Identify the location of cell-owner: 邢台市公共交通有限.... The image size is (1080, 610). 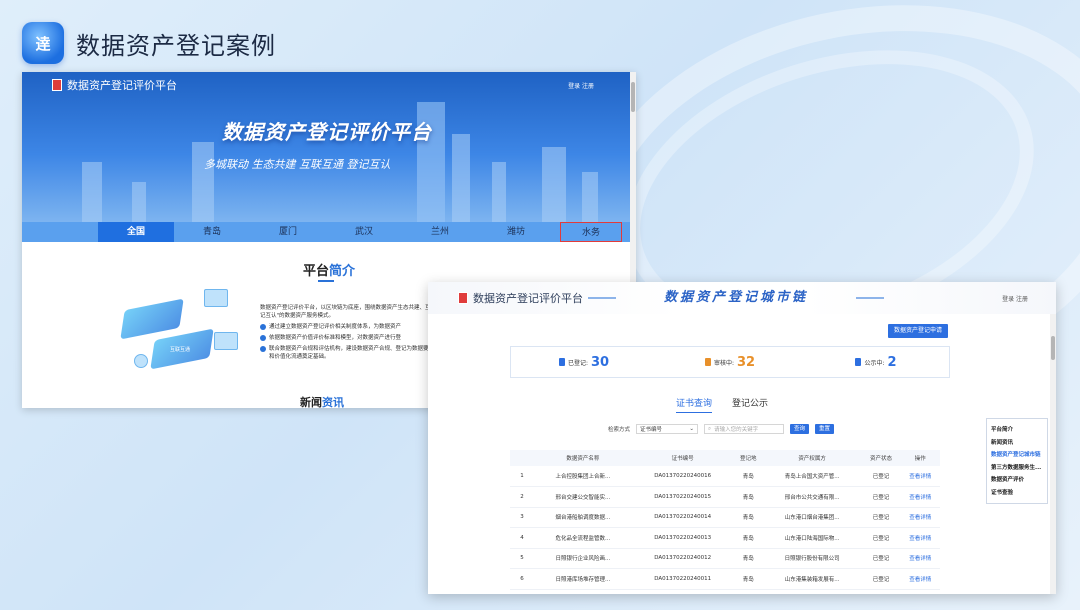
(812, 497).